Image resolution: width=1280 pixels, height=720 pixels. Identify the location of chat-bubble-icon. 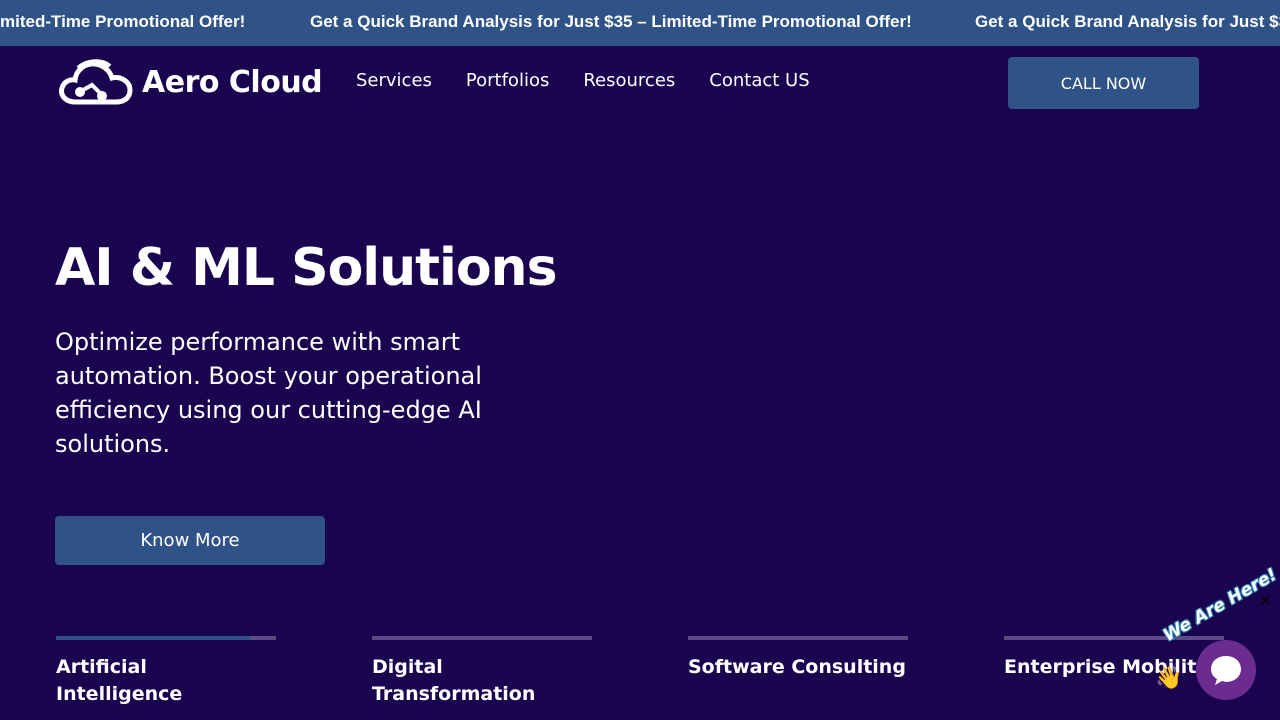
(1226, 670).